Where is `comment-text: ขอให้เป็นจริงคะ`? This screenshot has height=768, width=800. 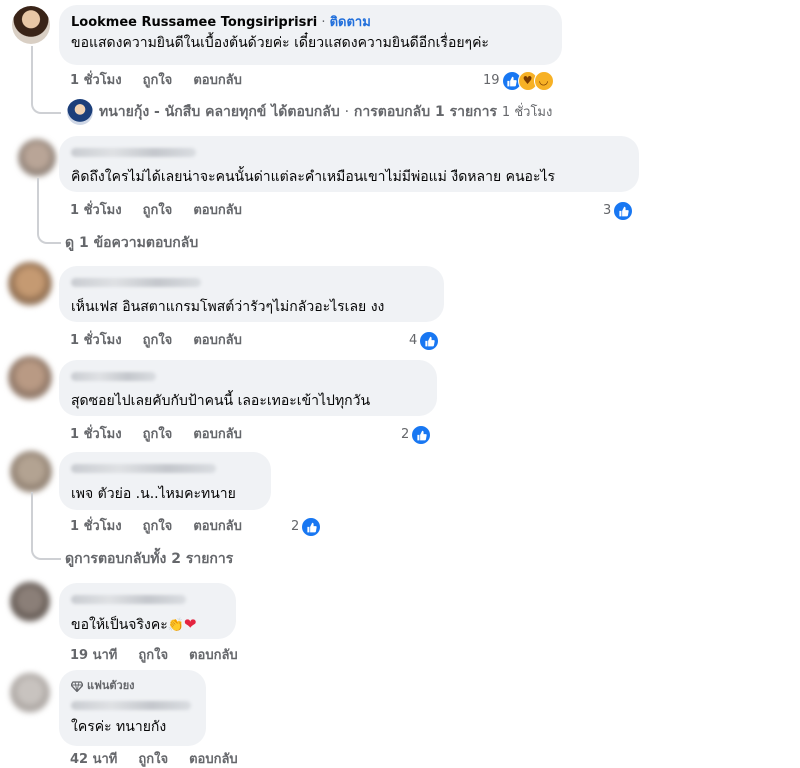
comment-text: ขอให้เป็นจริงคะ is located at coordinates (119, 625).